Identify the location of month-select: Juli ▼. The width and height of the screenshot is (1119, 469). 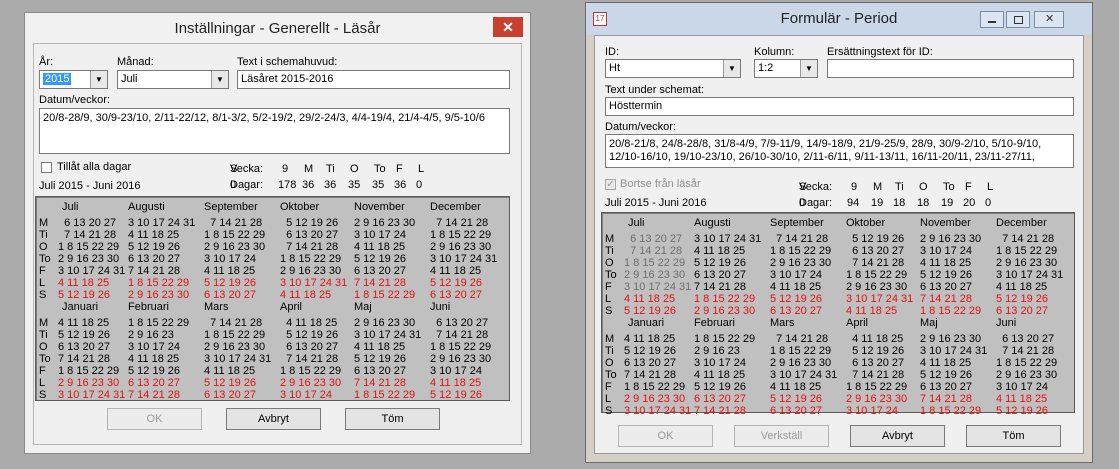
(173, 79).